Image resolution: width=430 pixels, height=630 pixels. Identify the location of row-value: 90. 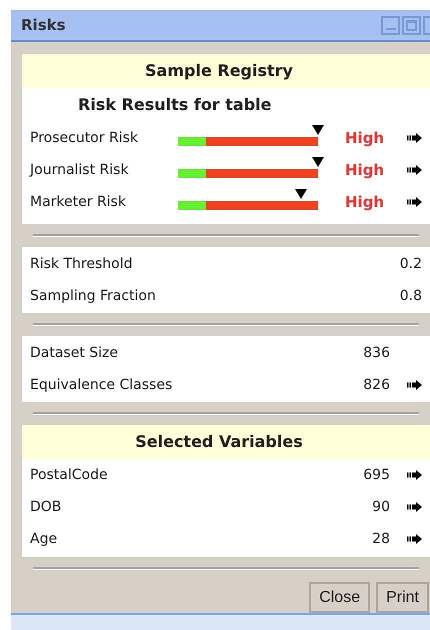
(381, 507).